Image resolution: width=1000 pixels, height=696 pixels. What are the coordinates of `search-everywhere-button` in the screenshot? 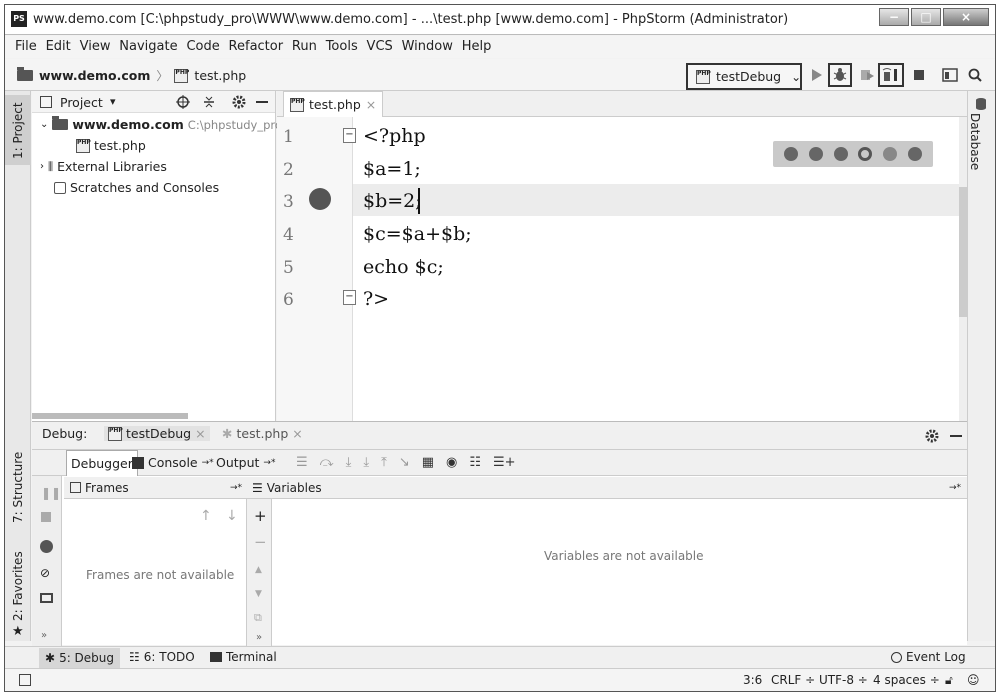 It's located at (975, 75).